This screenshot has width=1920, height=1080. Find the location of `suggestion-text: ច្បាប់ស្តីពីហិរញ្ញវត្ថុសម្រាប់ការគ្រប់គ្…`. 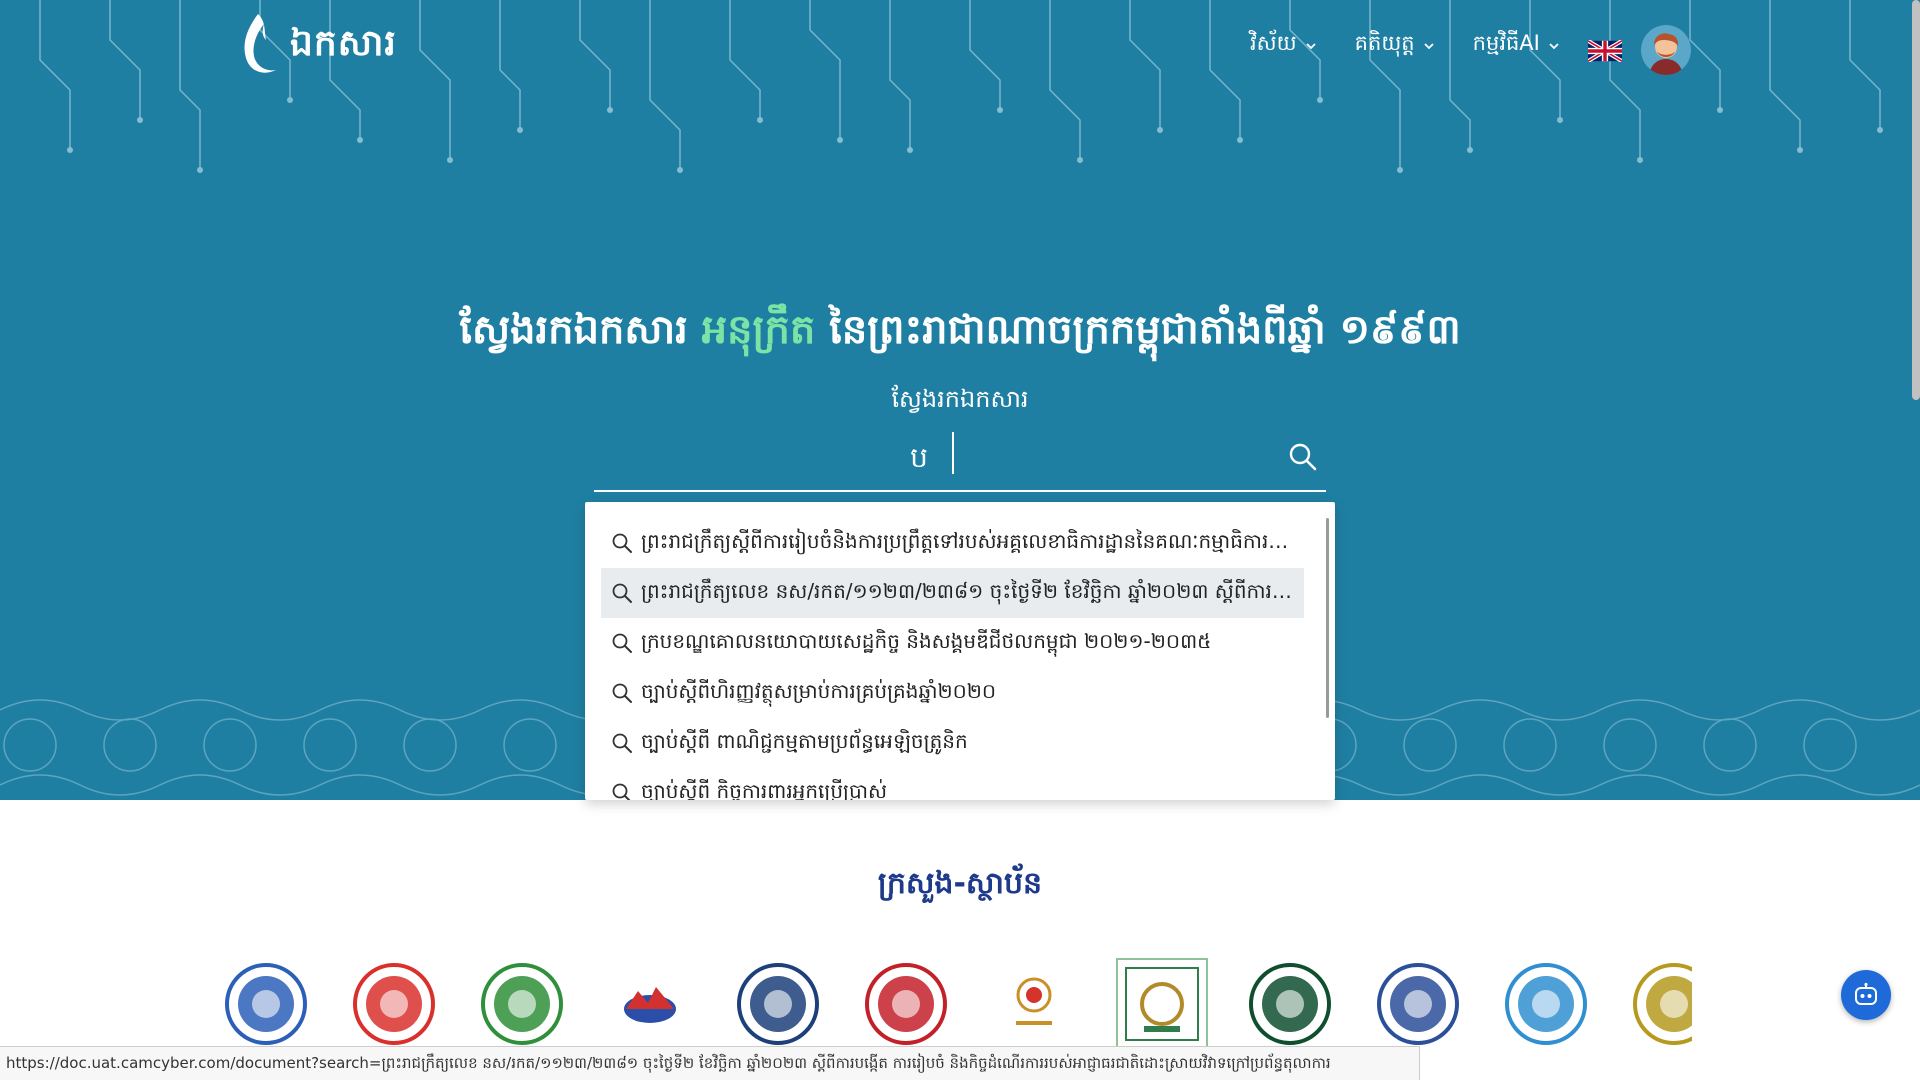

suggestion-text: ច្បាប់ស្តីពីហិរញ្ញវត្ថុសម្រាប់ការគ្រប់គ្… is located at coordinates (819, 691).